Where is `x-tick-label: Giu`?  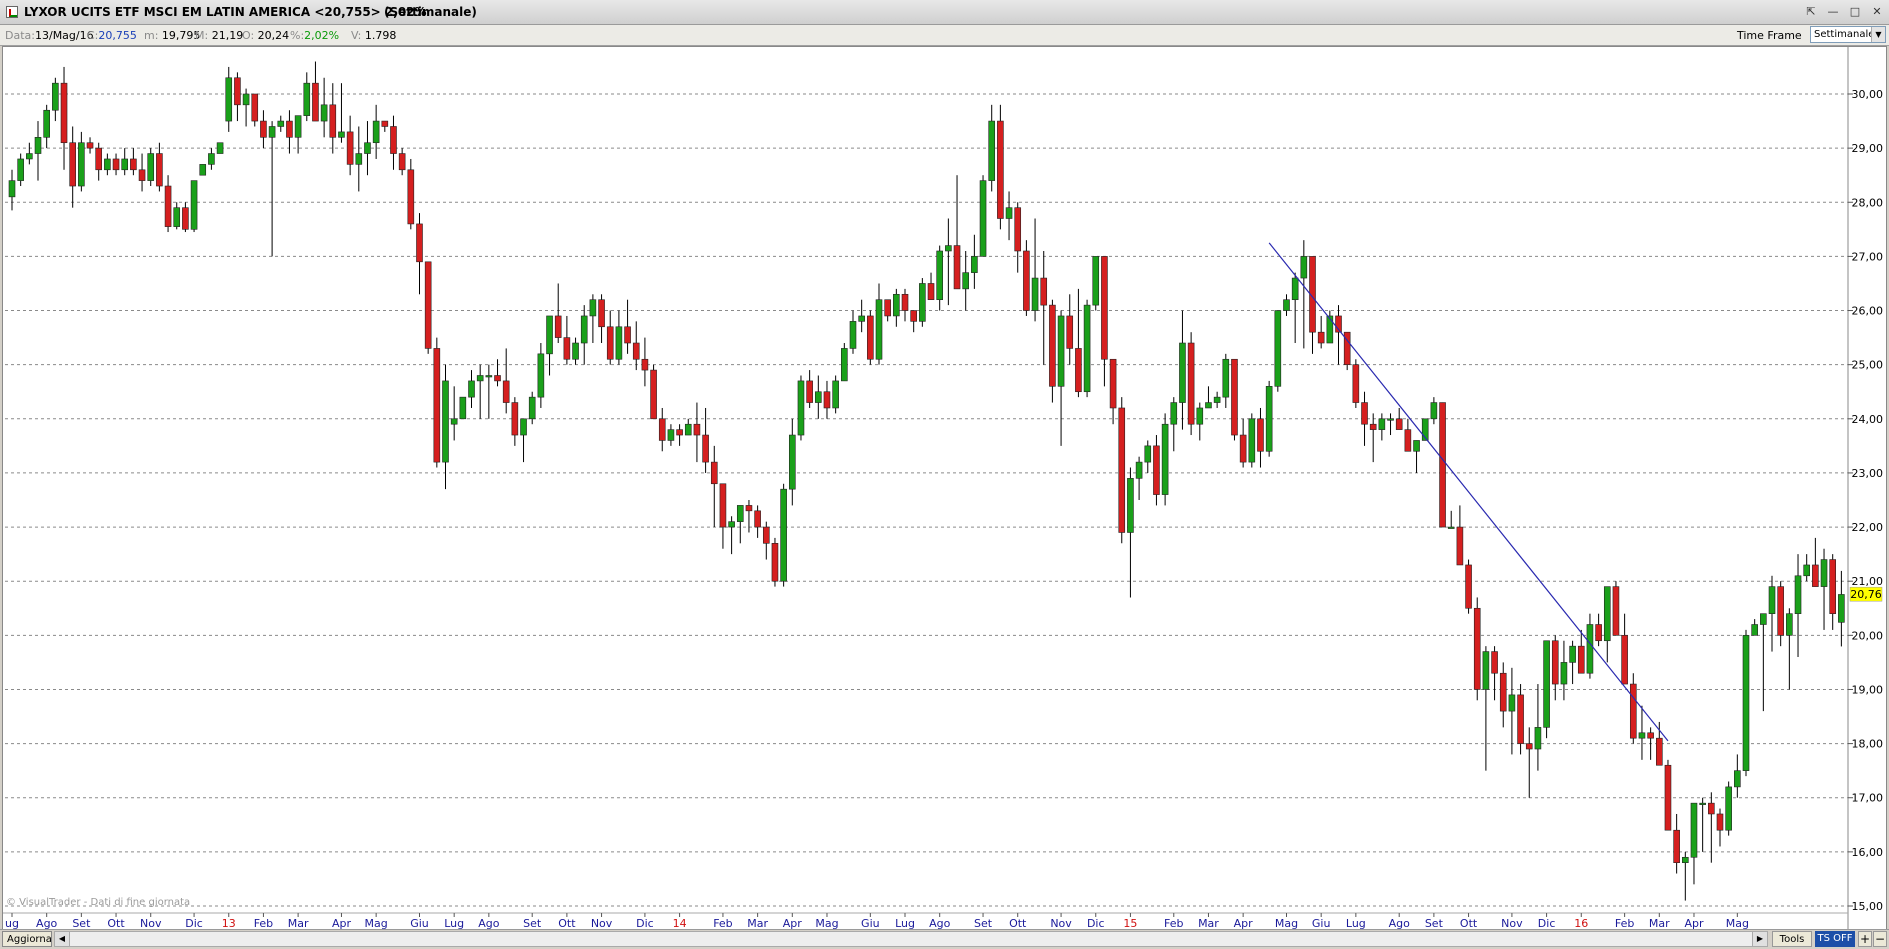
x-tick-label: Giu is located at coordinates (1321, 923).